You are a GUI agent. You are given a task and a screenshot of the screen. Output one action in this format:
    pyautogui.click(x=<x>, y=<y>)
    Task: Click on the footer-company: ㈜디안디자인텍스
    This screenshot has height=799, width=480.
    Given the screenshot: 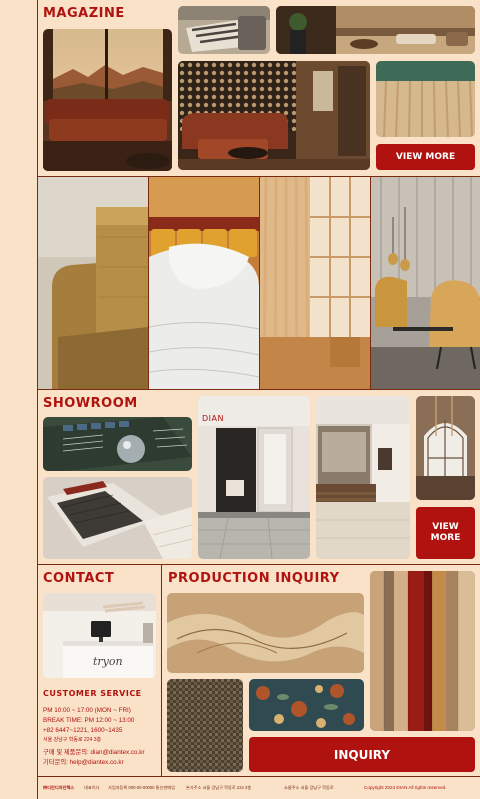 What is the action you would take?
    pyautogui.click(x=59, y=787)
    